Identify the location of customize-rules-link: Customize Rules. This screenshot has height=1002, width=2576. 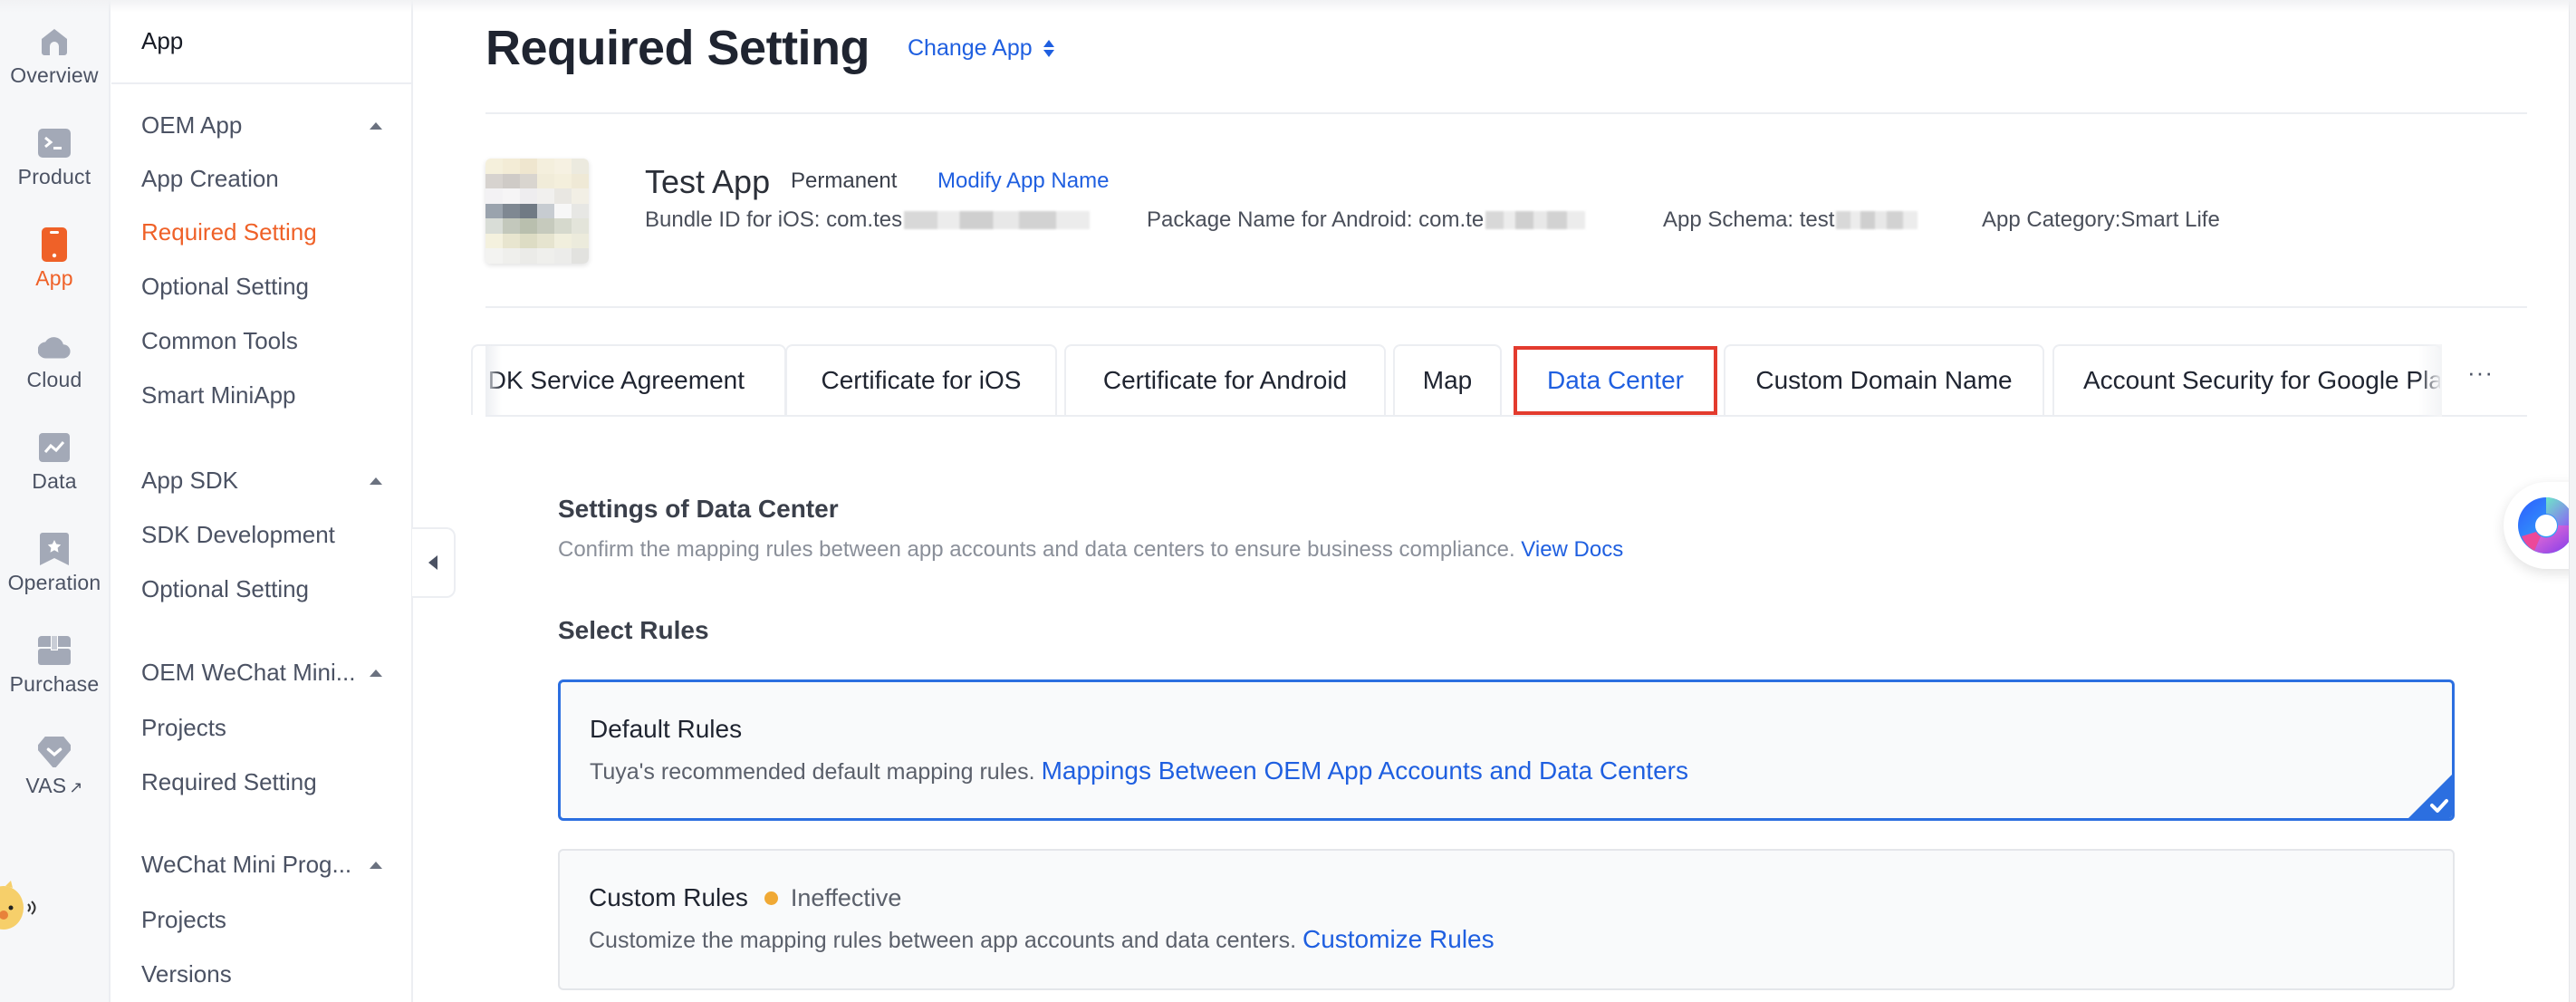
(1398, 939).